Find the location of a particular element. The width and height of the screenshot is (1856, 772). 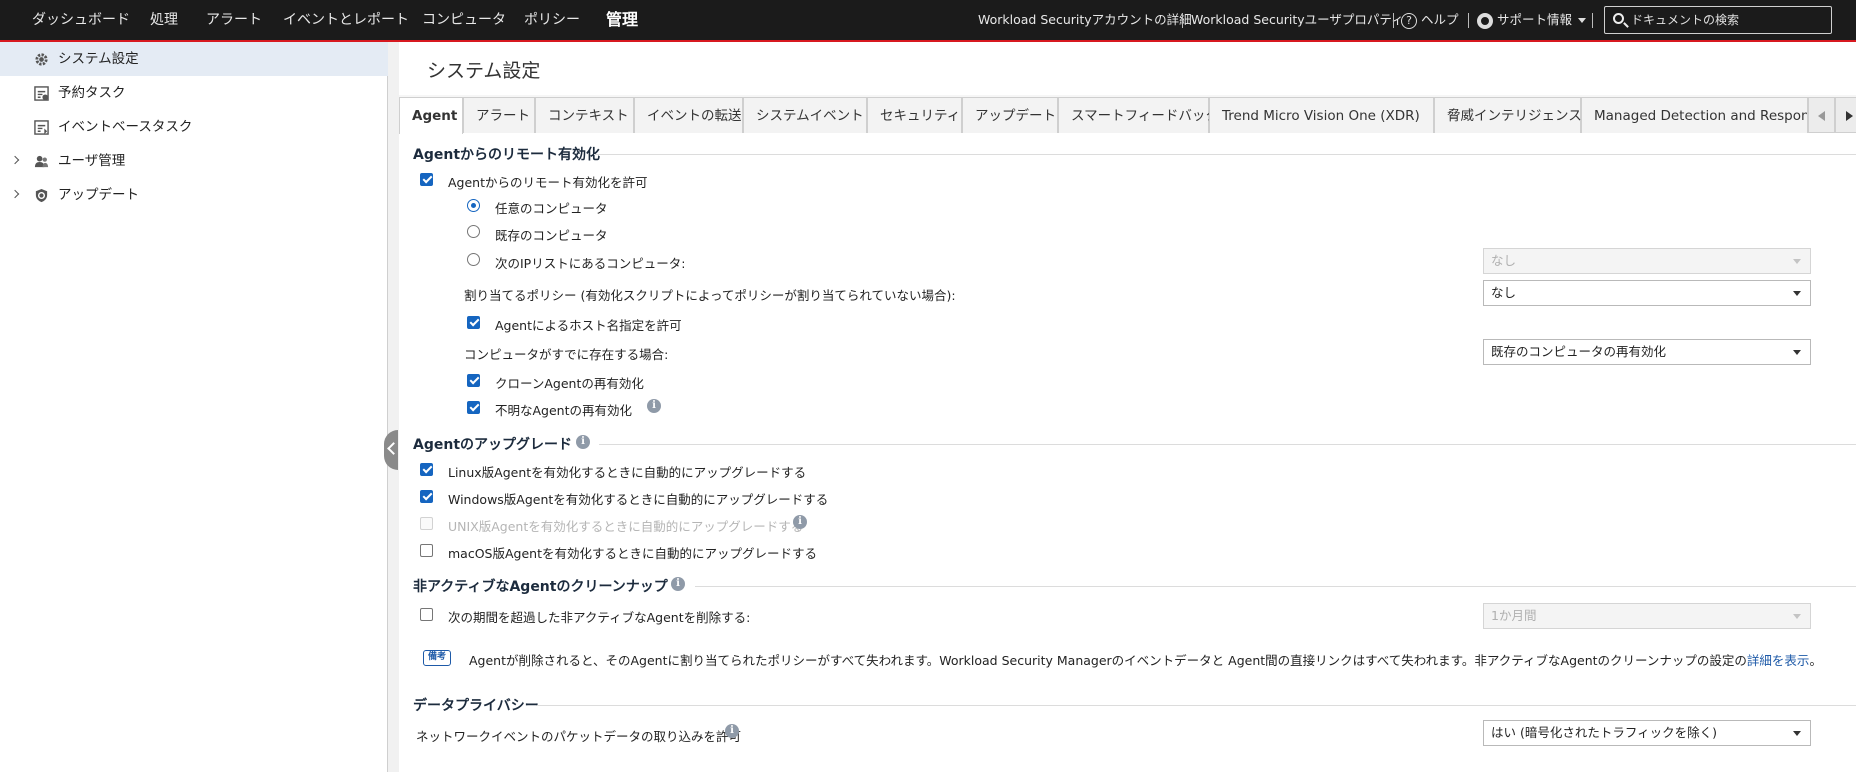

unix-upgrade-checkbox is located at coordinates (426, 523).